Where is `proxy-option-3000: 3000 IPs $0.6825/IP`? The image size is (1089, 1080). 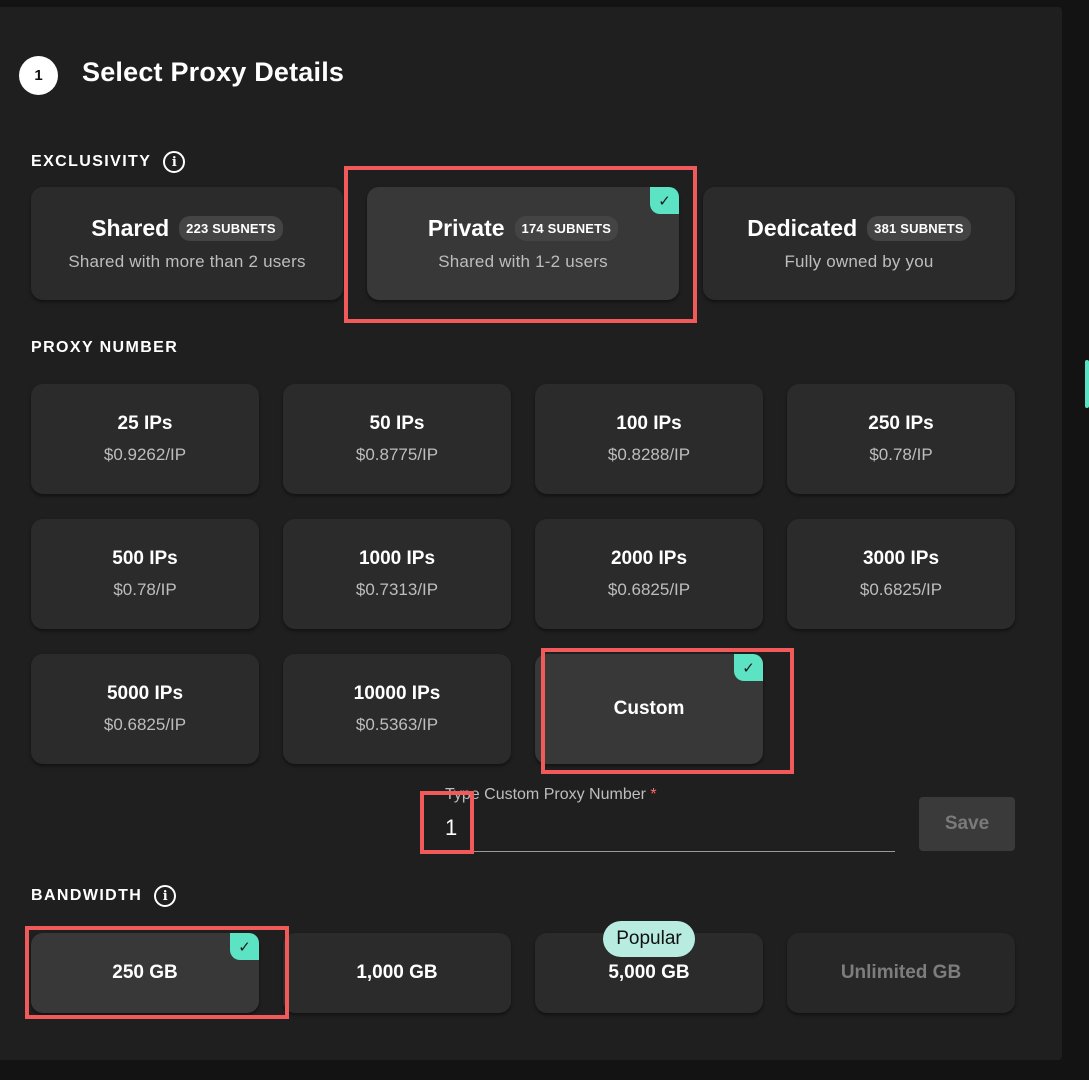 proxy-option-3000: 3000 IPs $0.6825/IP is located at coordinates (901, 574).